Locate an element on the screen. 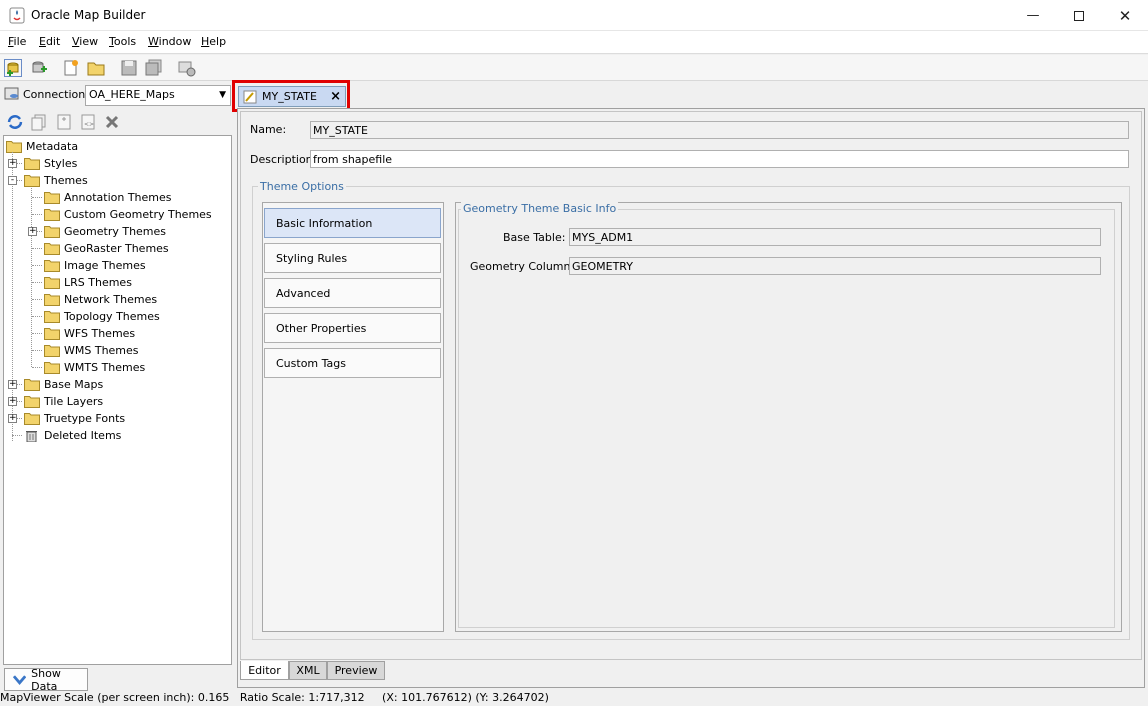 This screenshot has height=706, width=1148. tree-item-truetype-fonts: Truetype Fonts is located at coordinates (74, 418).